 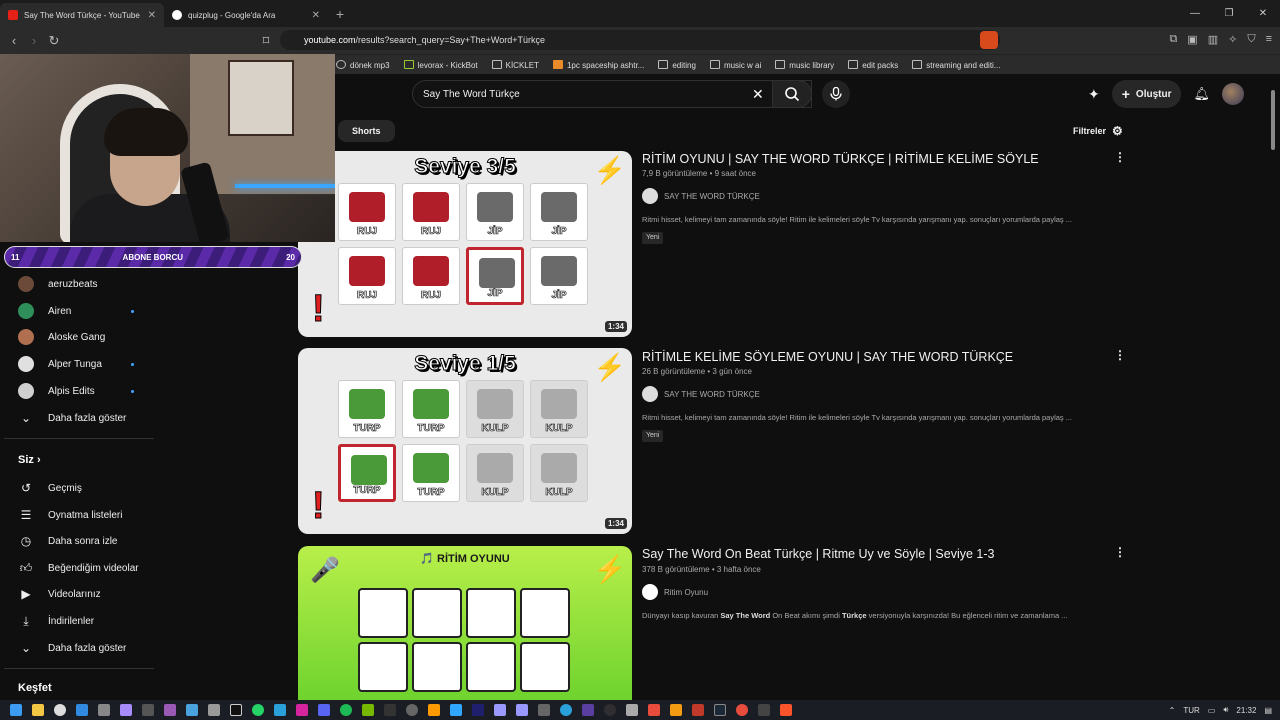 What do you see at coordinates (60, 710) in the screenshot?
I see `chrome-icon` at bounding box center [60, 710].